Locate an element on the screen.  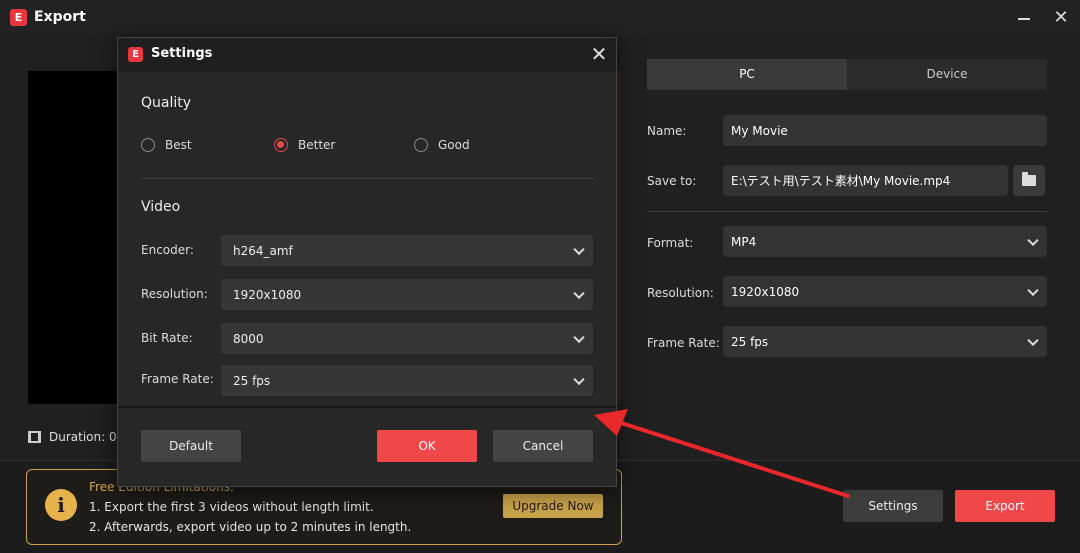
dialog-frame-rate-label: Frame Rate: is located at coordinates (177, 379).